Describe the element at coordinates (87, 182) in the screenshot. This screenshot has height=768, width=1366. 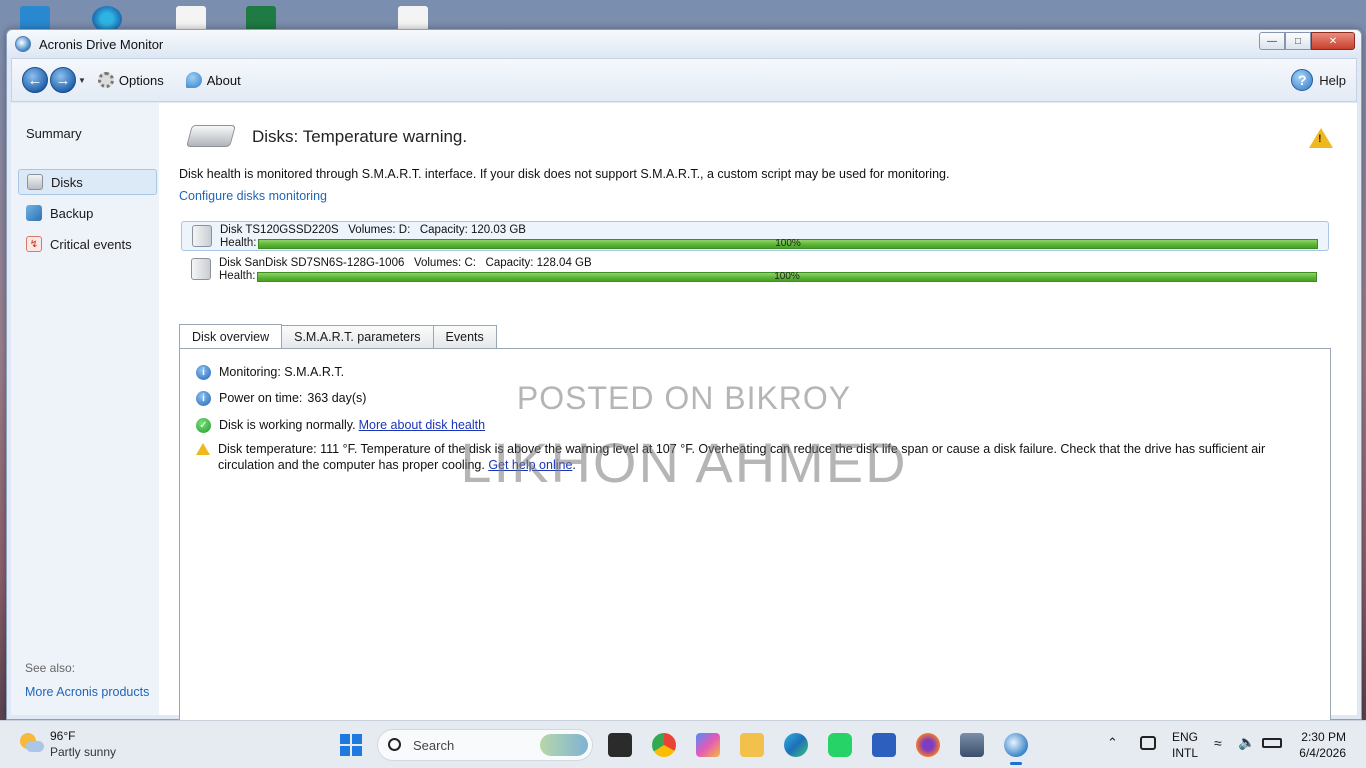
I see `sidebar-item-disks: Disks` at that location.